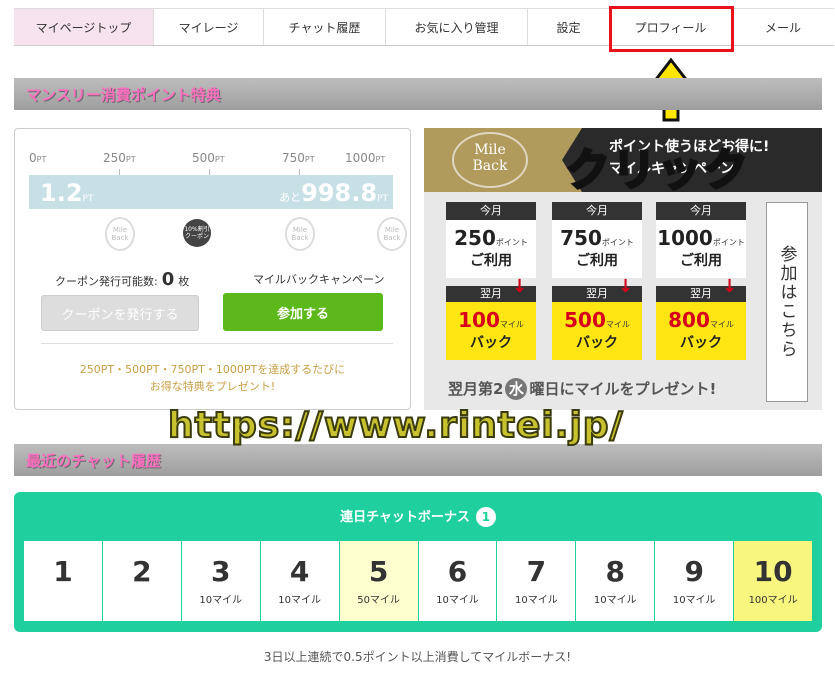  What do you see at coordinates (395, 425) in the screenshot?
I see `watermark-url: https://www.rintei.jp/` at bounding box center [395, 425].